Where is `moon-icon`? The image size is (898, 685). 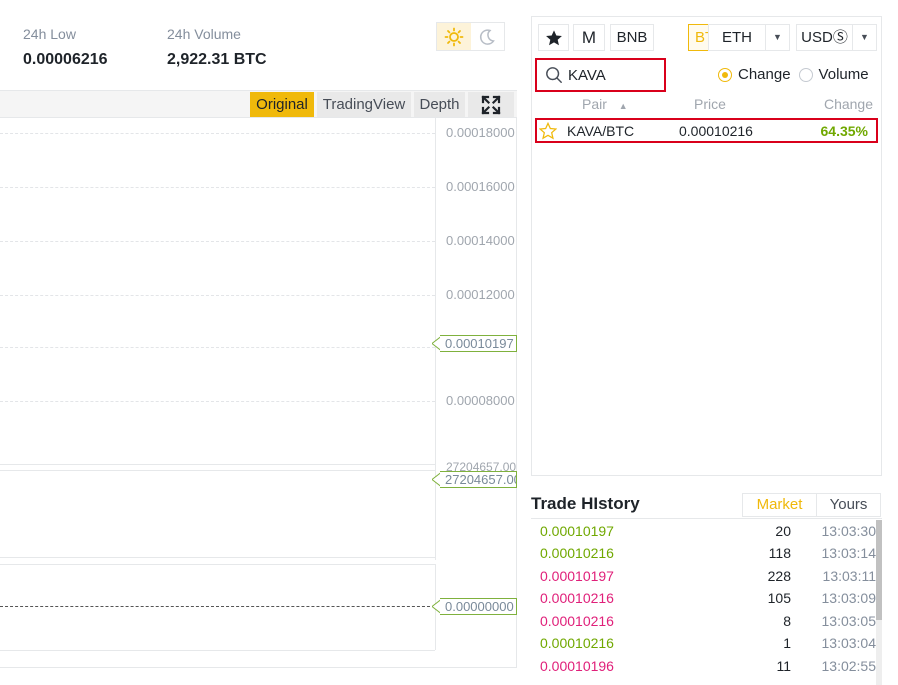 moon-icon is located at coordinates (488, 36).